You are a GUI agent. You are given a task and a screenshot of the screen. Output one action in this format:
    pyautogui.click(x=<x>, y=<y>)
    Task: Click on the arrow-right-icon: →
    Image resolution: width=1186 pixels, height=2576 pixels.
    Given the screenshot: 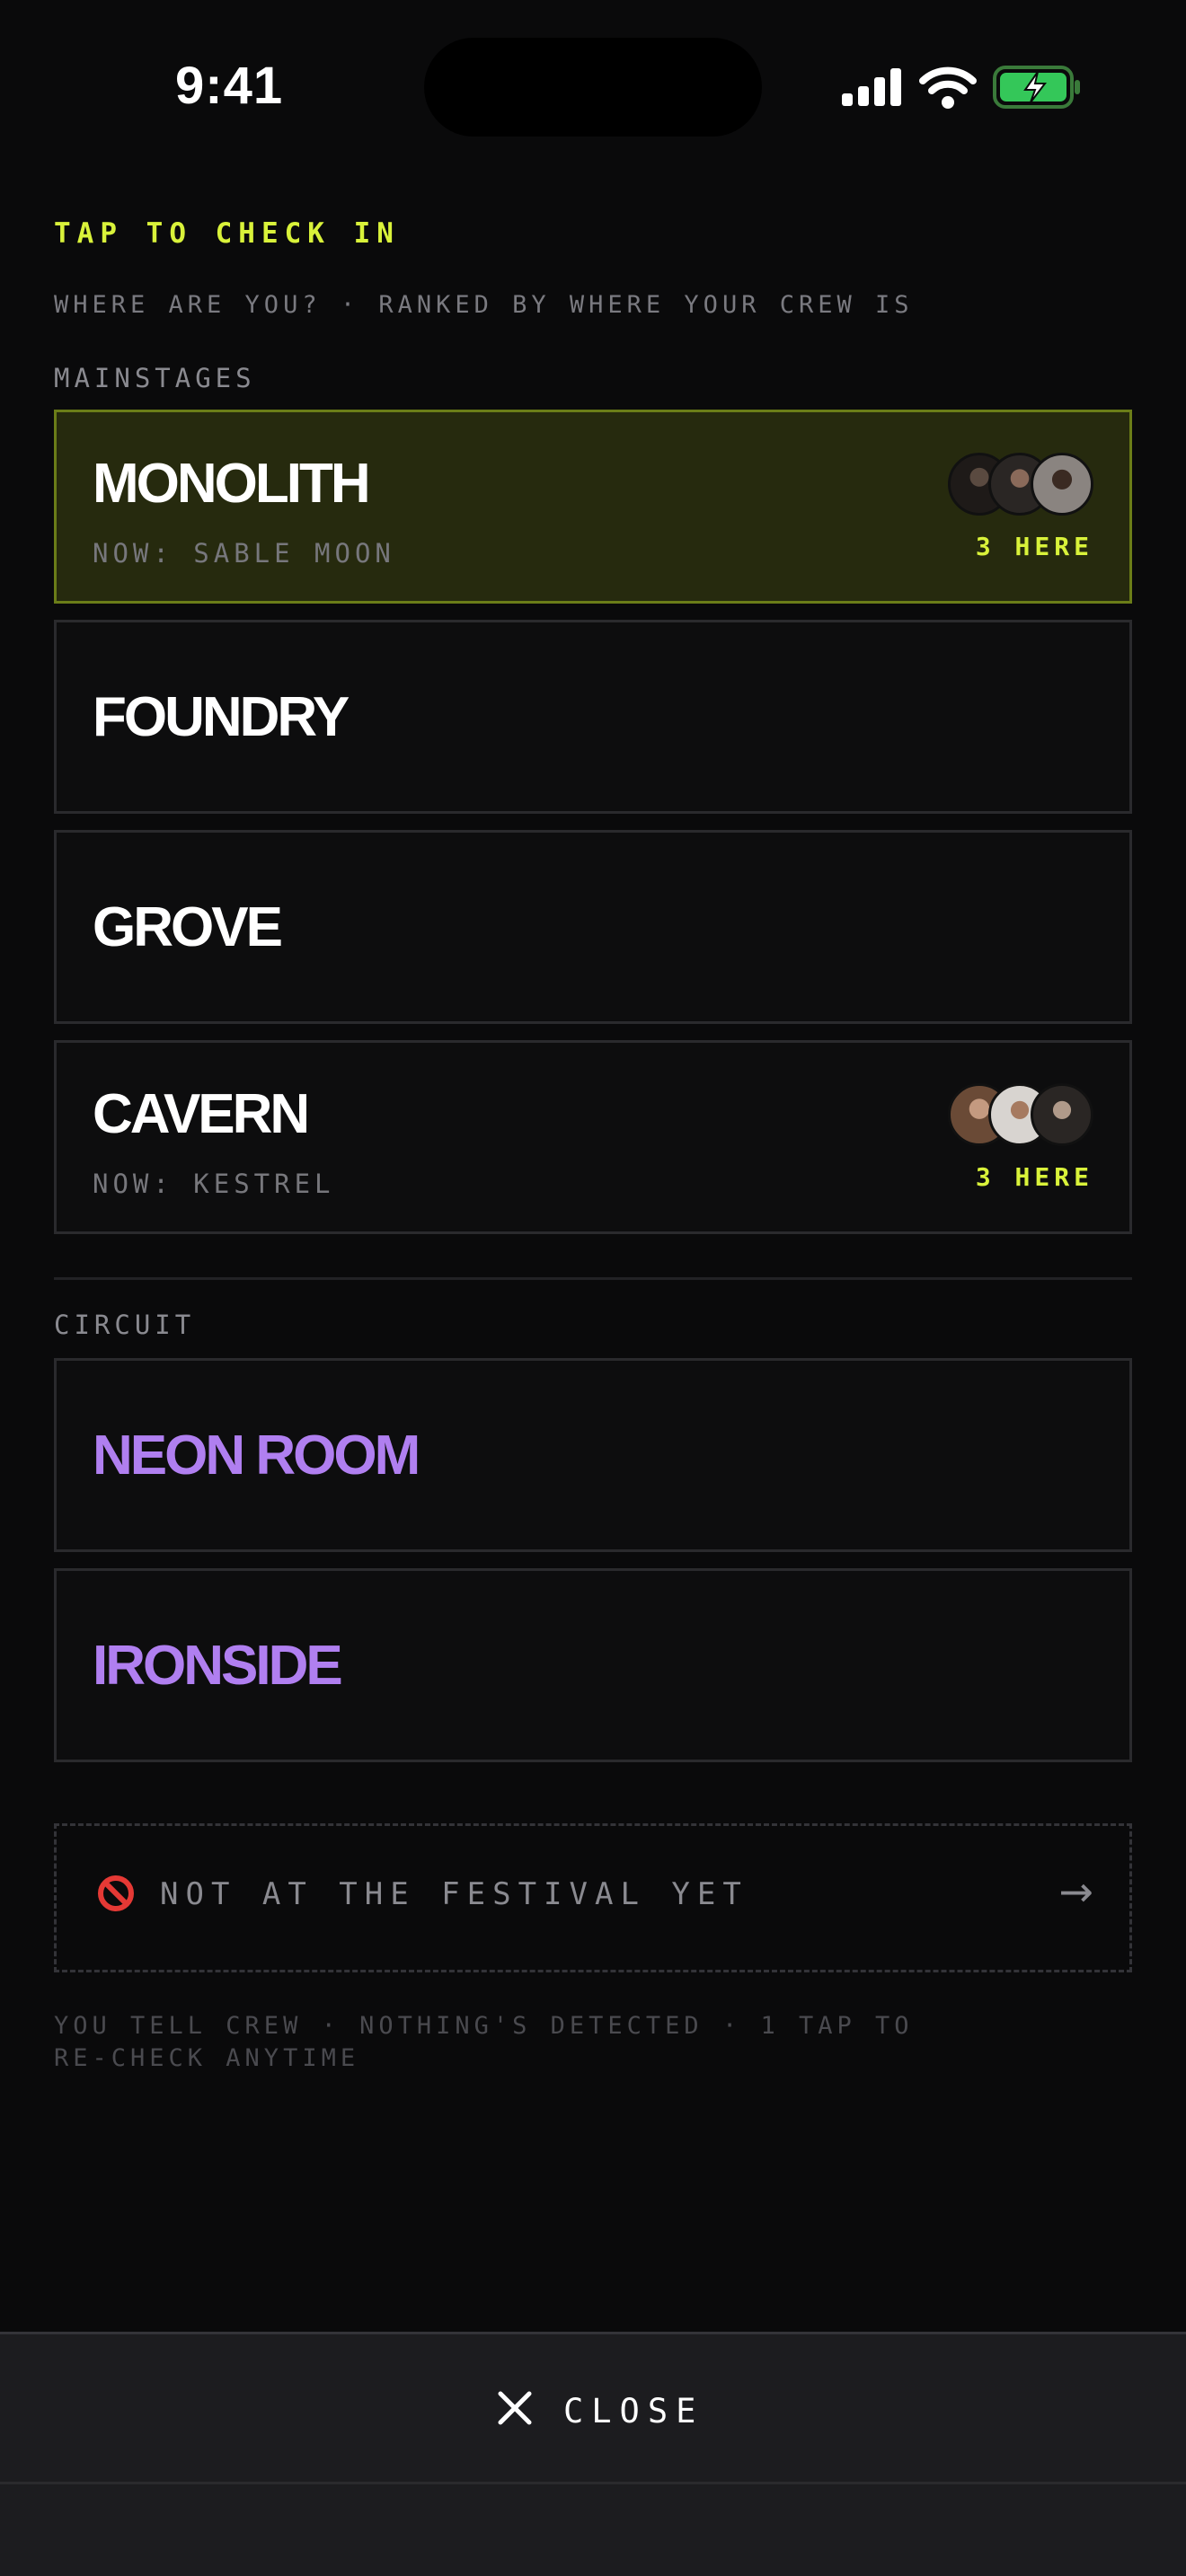 What is the action you would take?
    pyautogui.click(x=1075, y=1892)
    